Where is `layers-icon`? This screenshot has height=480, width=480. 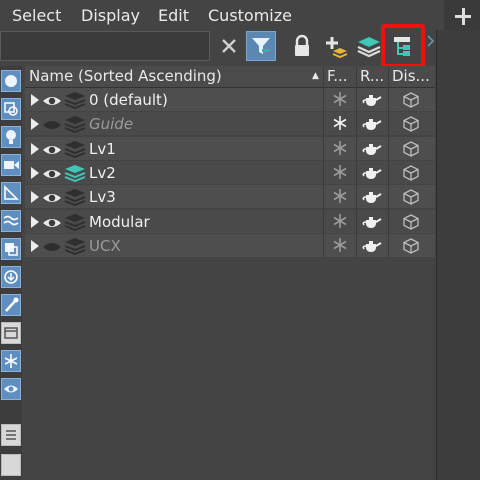 layers-icon is located at coordinates (369, 46).